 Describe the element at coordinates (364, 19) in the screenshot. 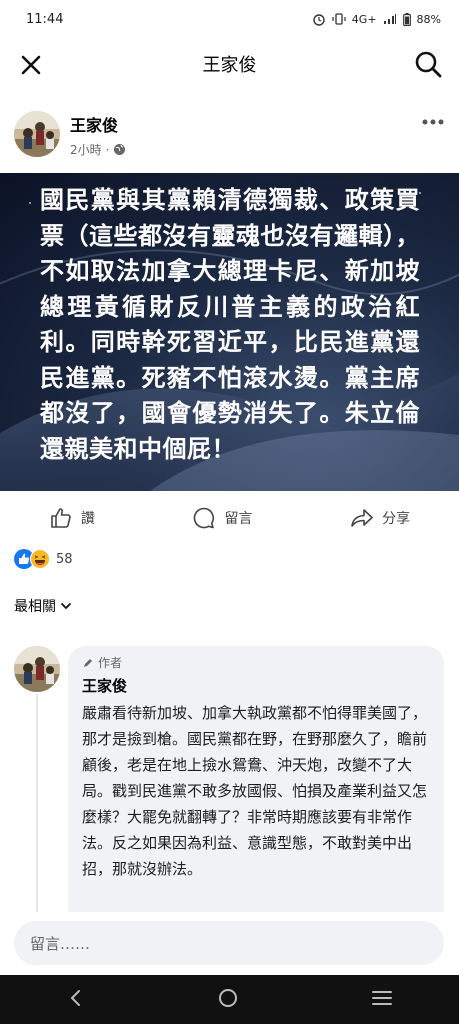

I see `network-type: 4G+` at that location.